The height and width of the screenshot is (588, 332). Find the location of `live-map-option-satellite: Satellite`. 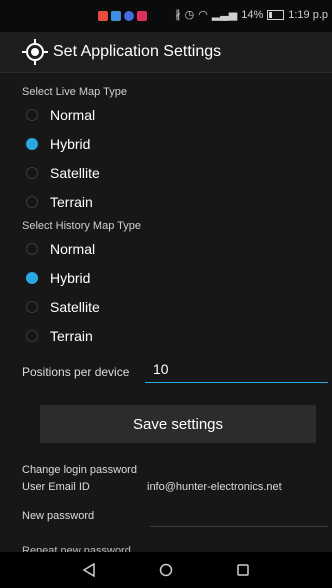

live-map-option-satellite: Satellite is located at coordinates (63, 173).